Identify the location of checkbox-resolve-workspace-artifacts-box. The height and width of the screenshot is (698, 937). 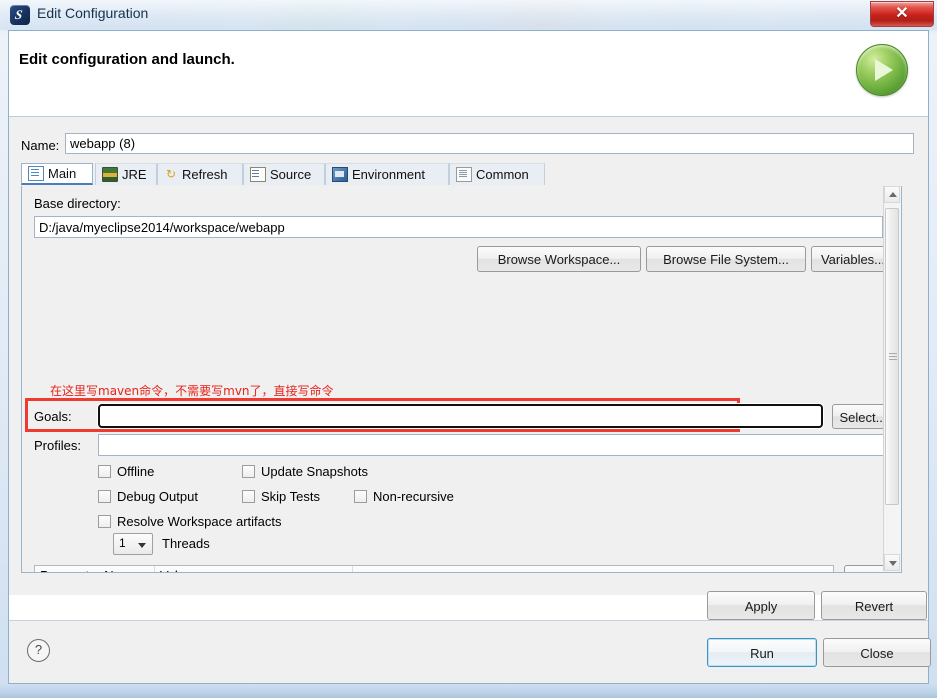
(104, 521).